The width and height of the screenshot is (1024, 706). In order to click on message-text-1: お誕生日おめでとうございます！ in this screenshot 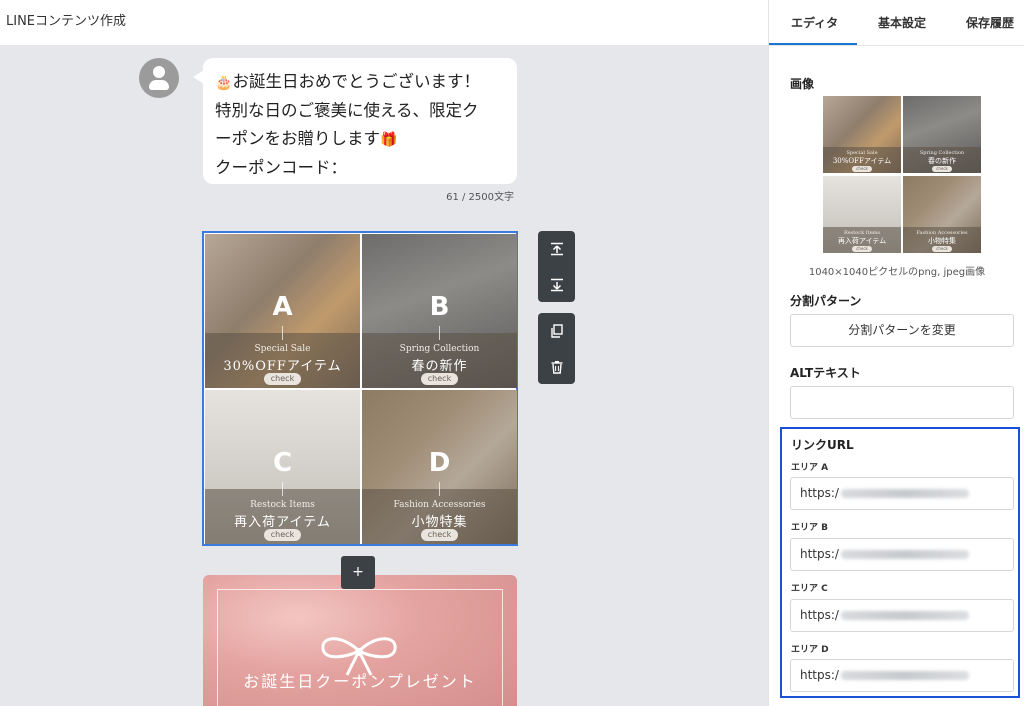, I will do `click(356, 81)`.